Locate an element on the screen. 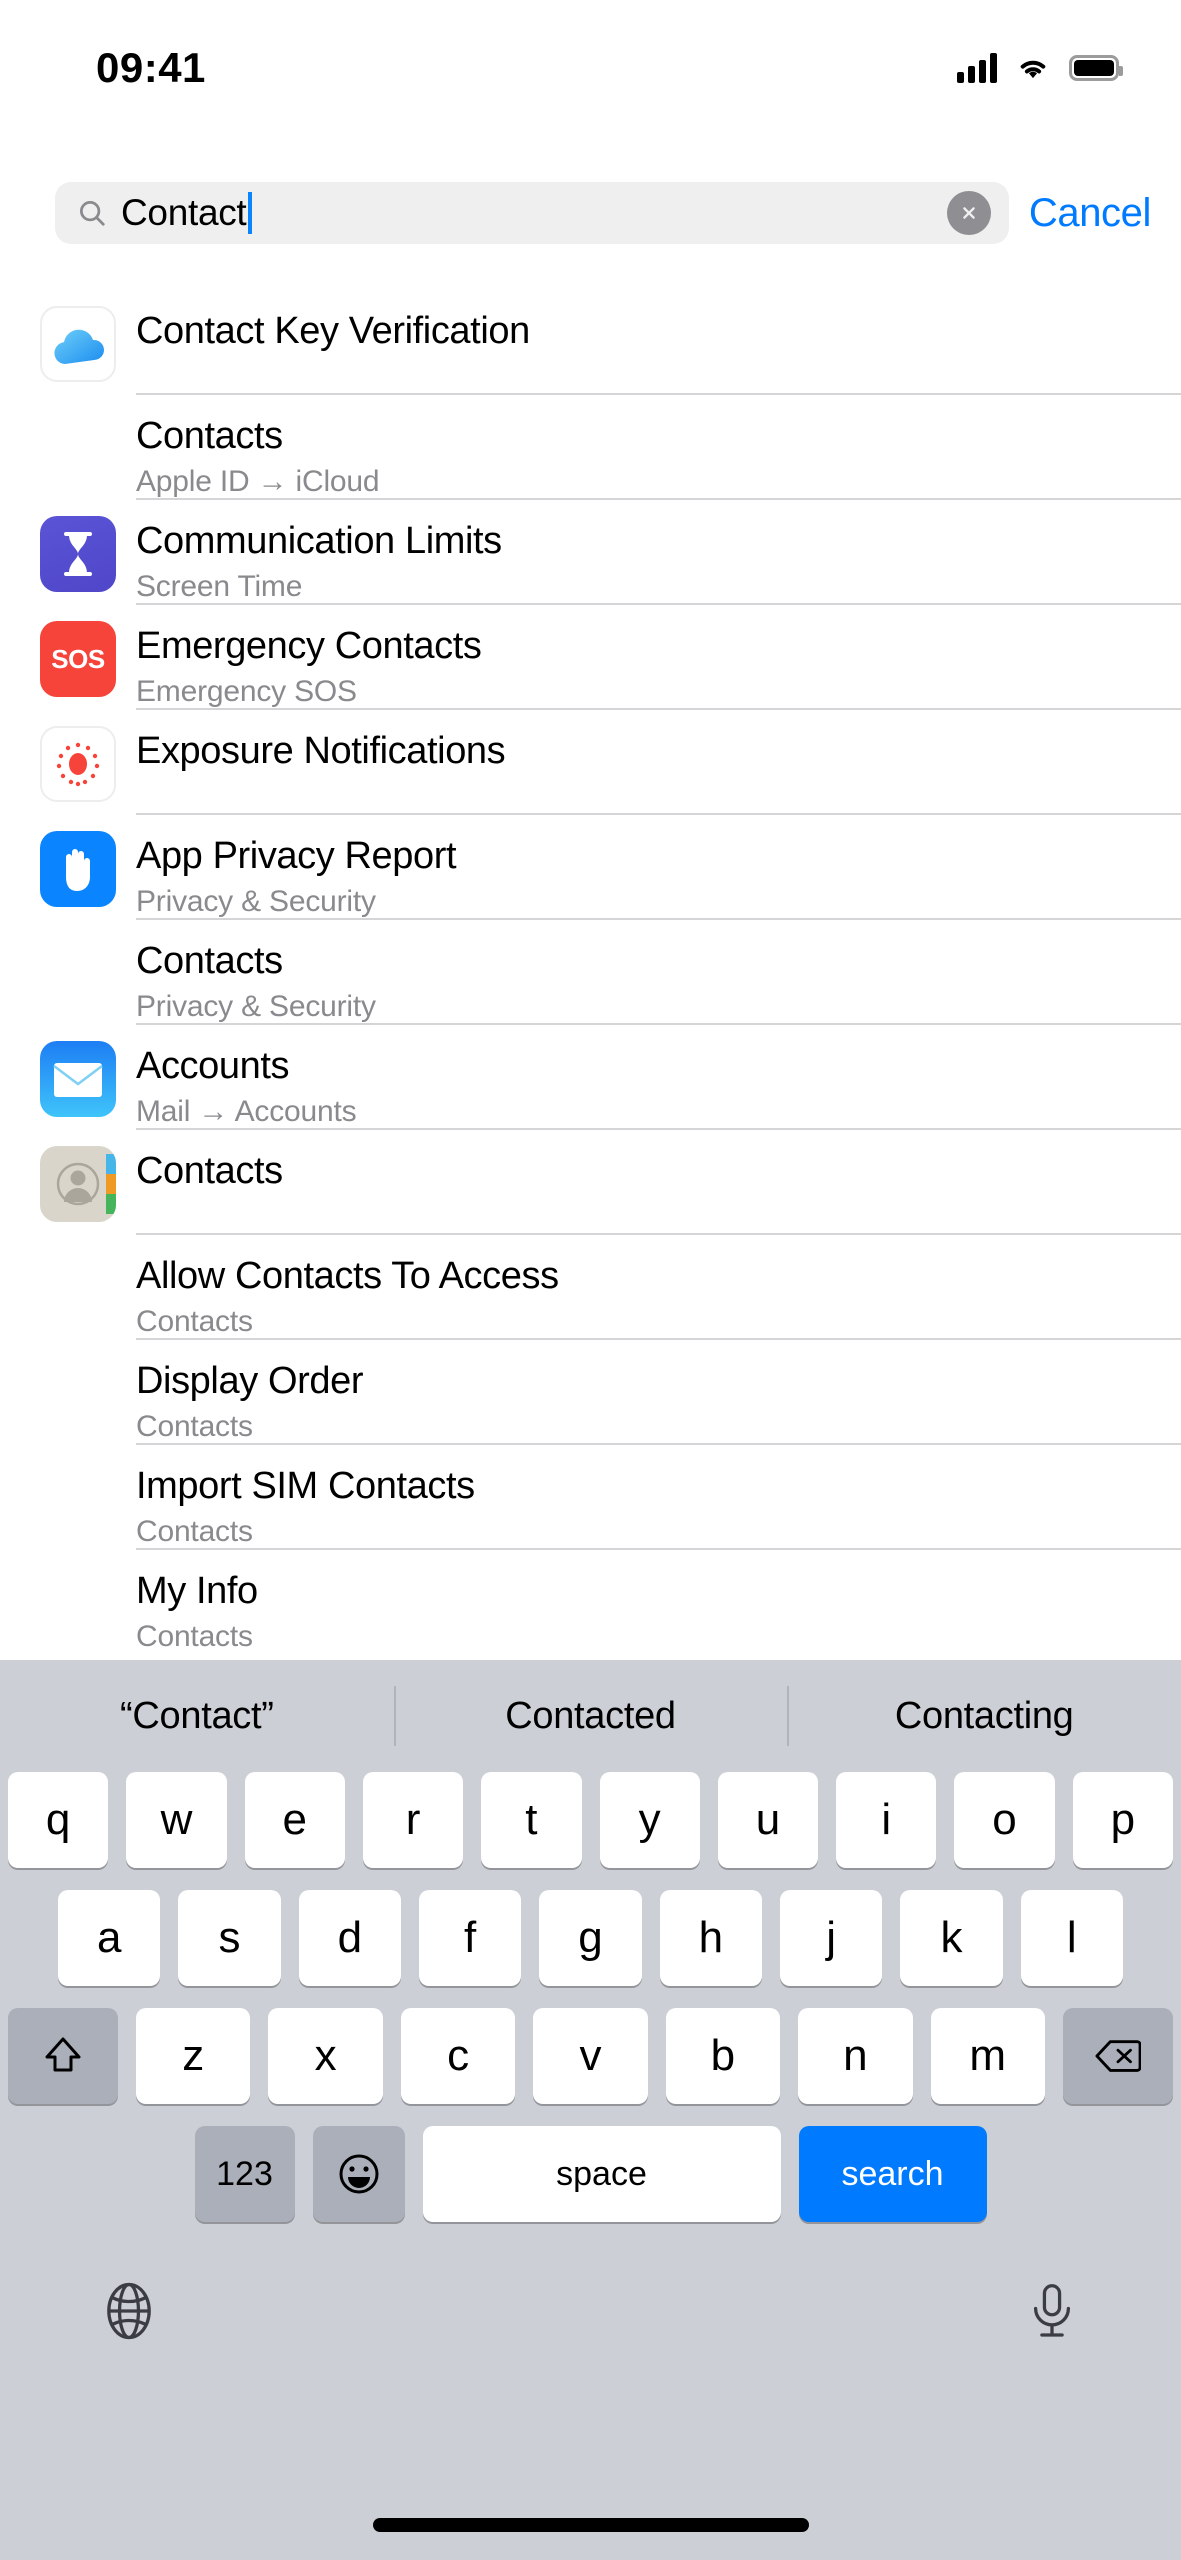 Image resolution: width=1181 pixels, height=2560 pixels. icloud-icon is located at coordinates (78, 344).